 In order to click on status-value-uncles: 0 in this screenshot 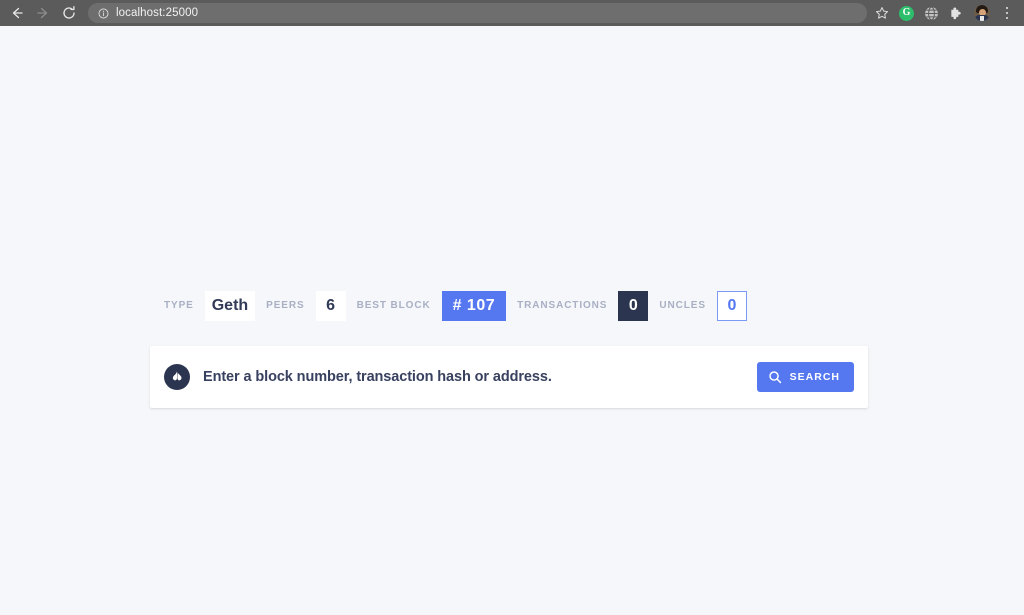, I will do `click(731, 306)`.